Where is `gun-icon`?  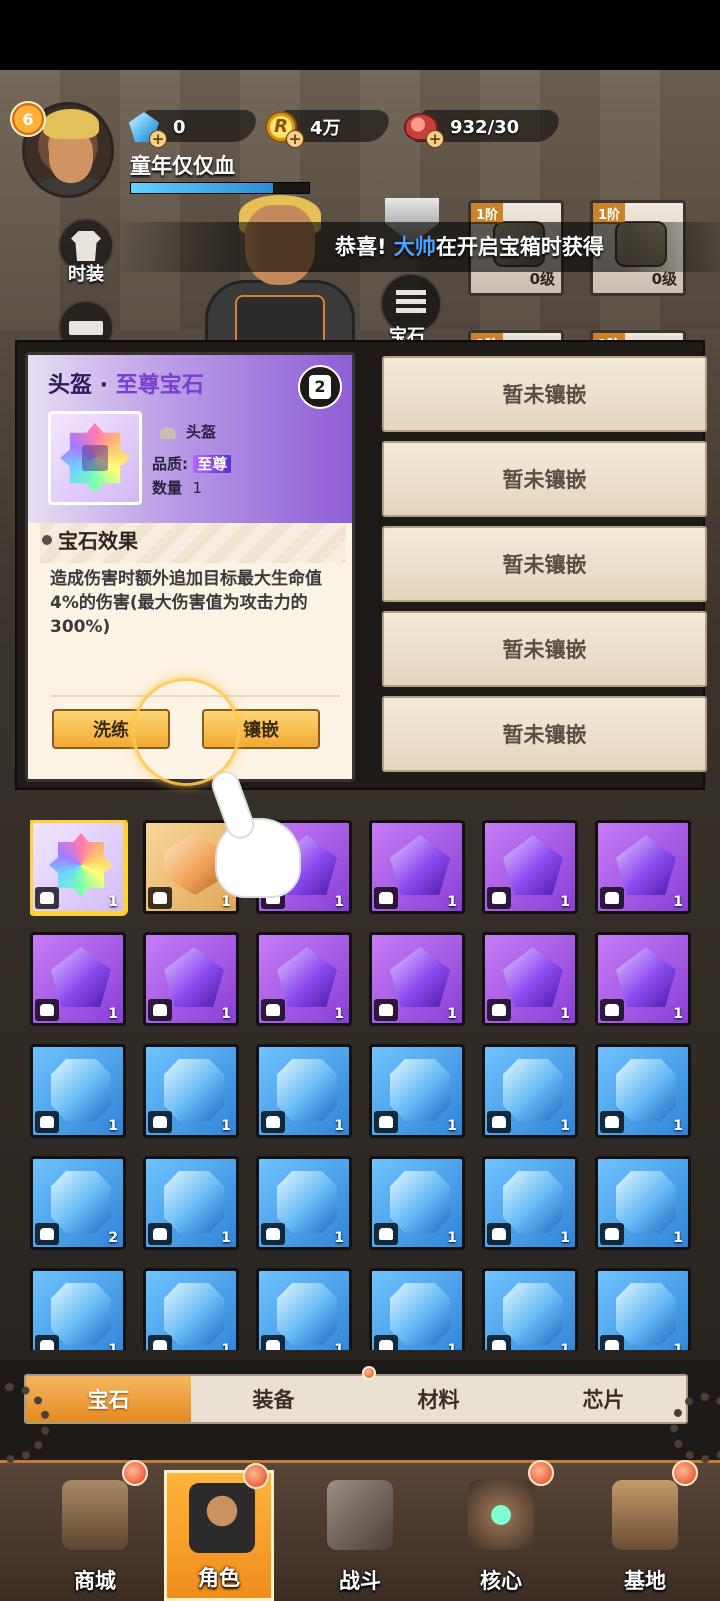
gun-icon is located at coordinates (86, 328).